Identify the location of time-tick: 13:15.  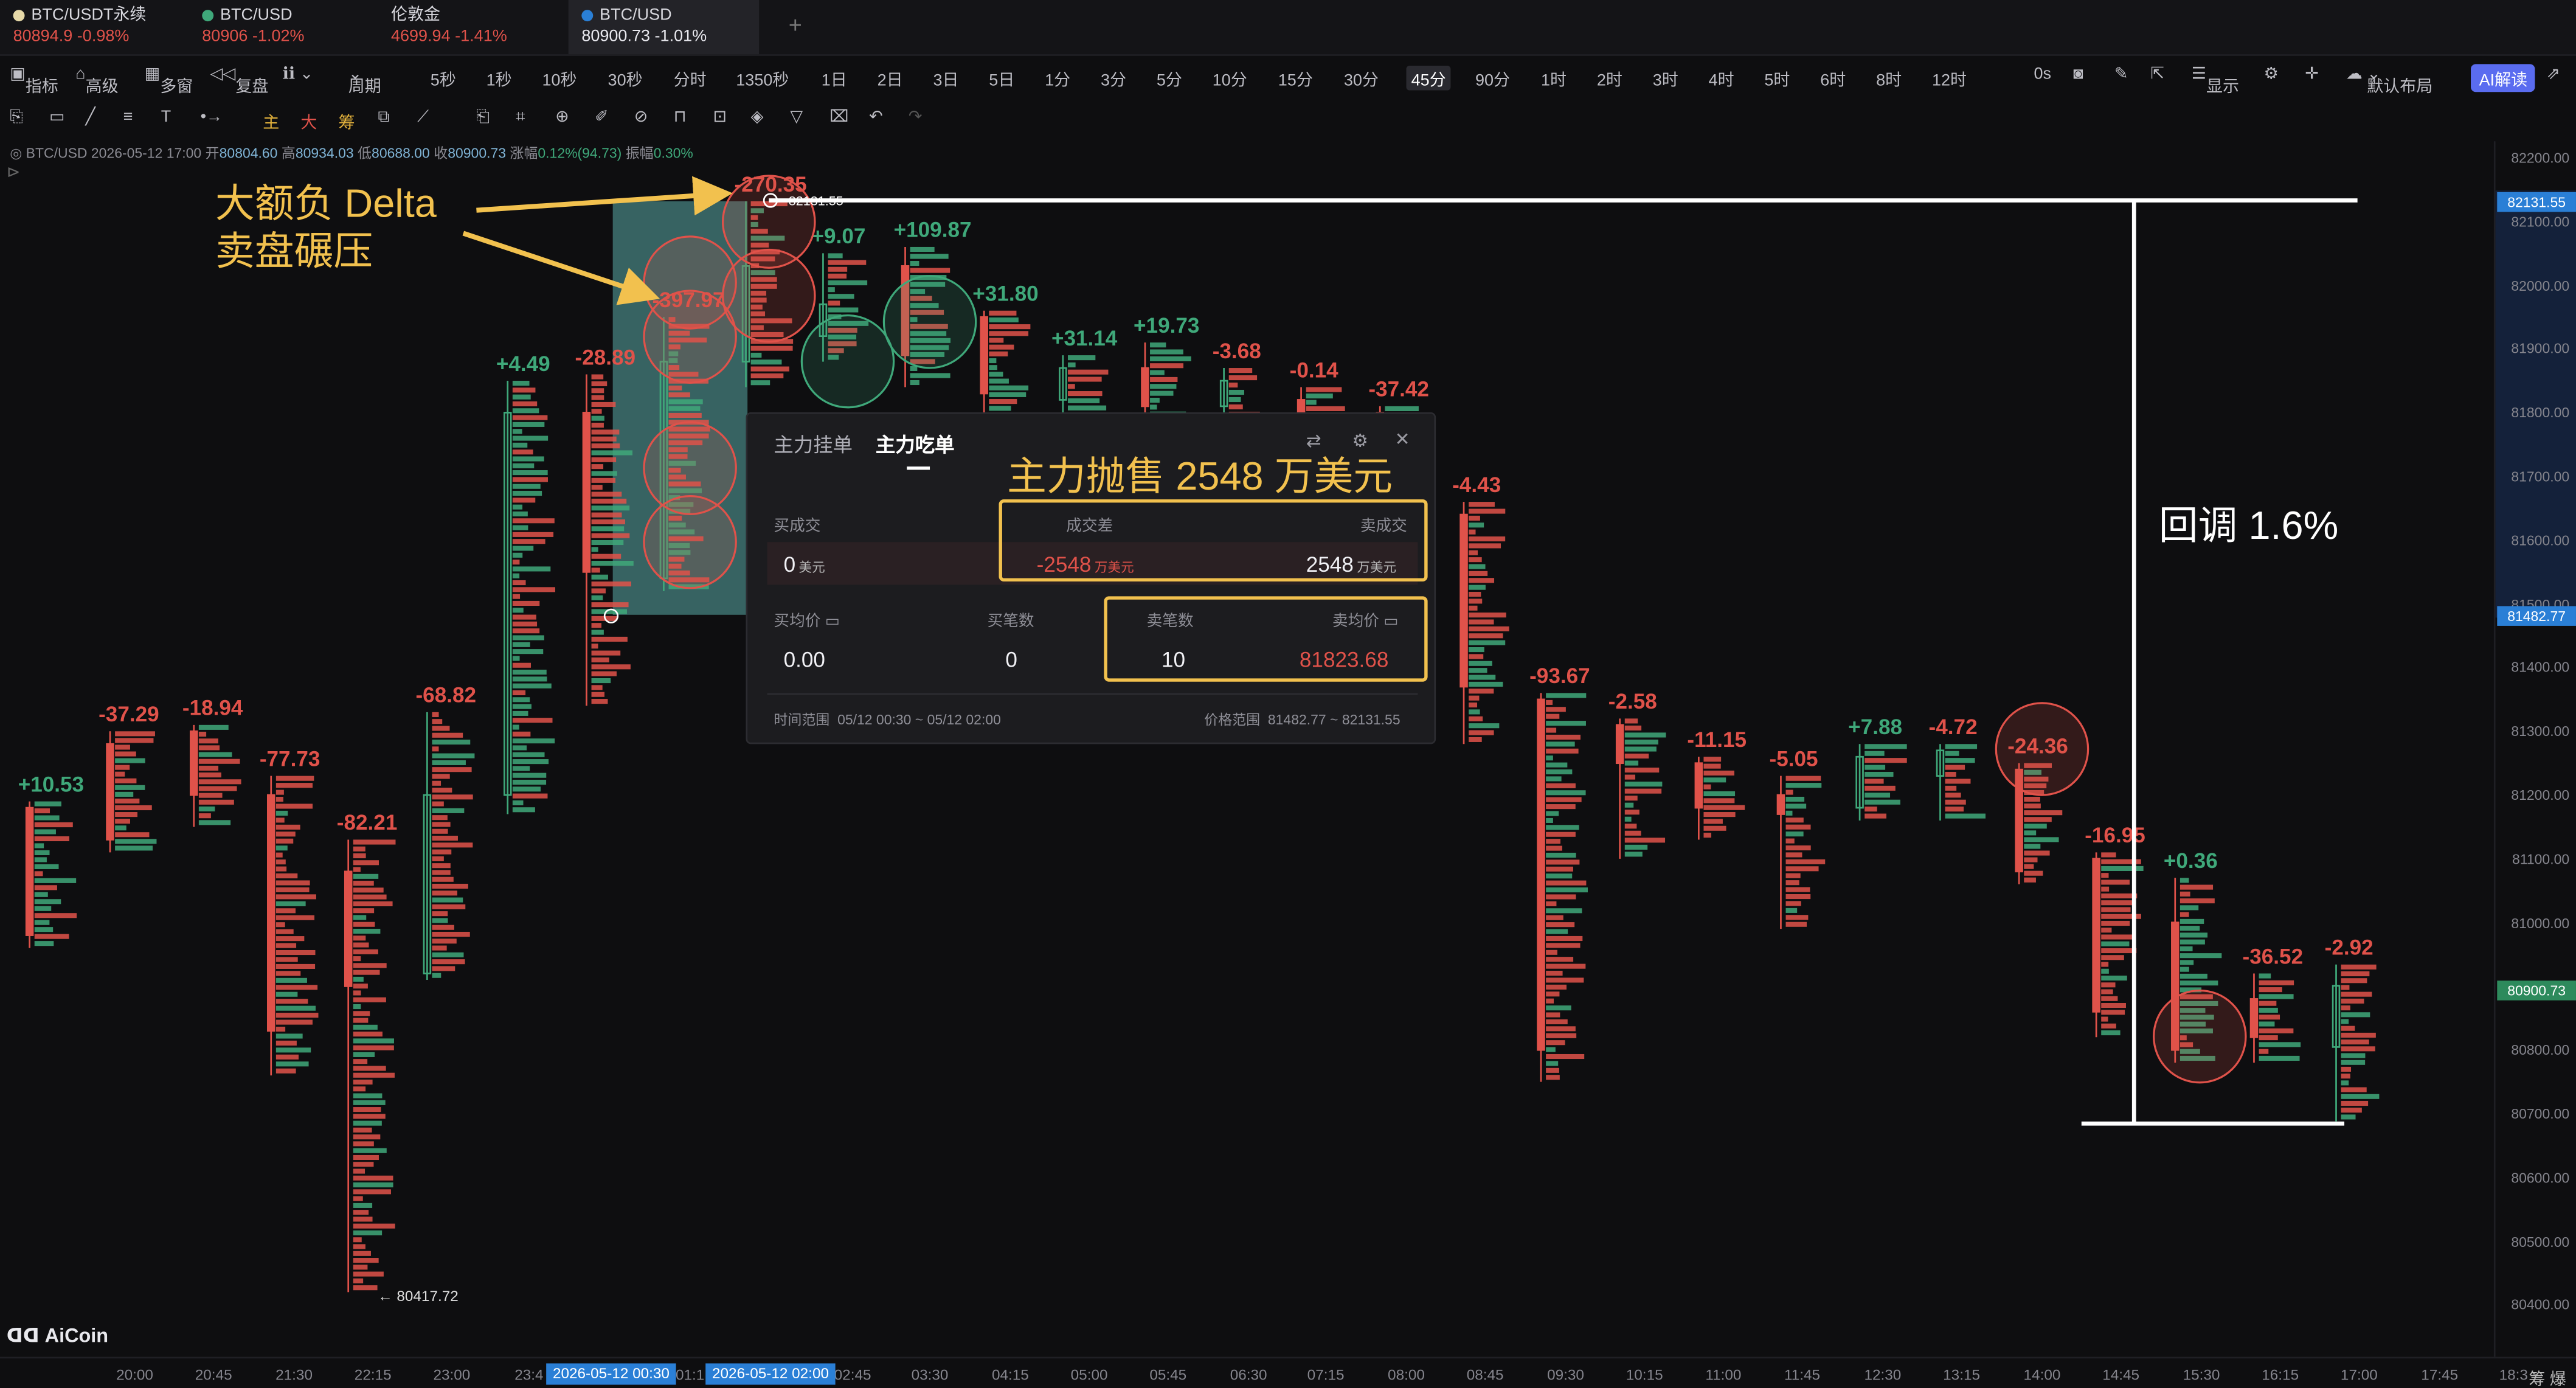
(1962, 1375).